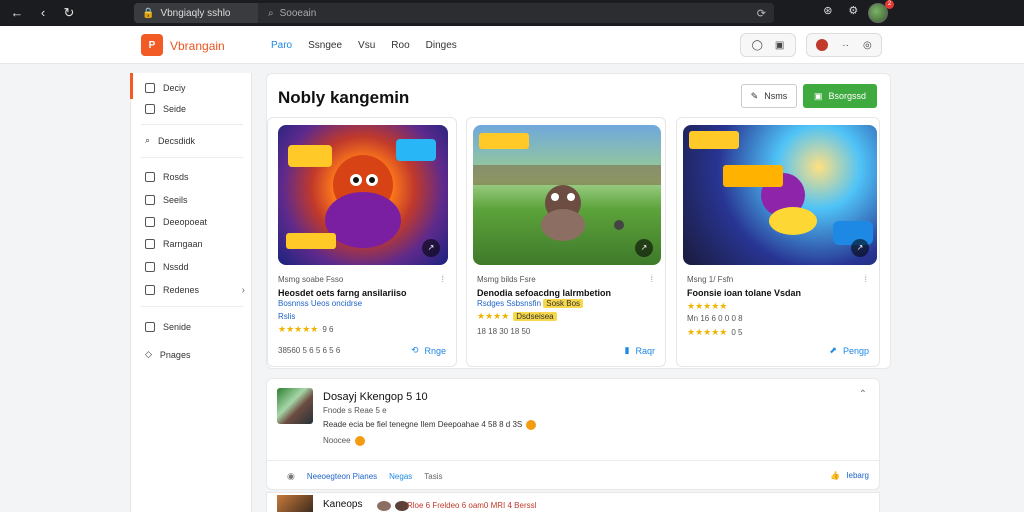 The image size is (1024, 512). Describe the element at coordinates (195, 200) in the screenshot. I see `sidebar-item-5: Seeils` at that location.